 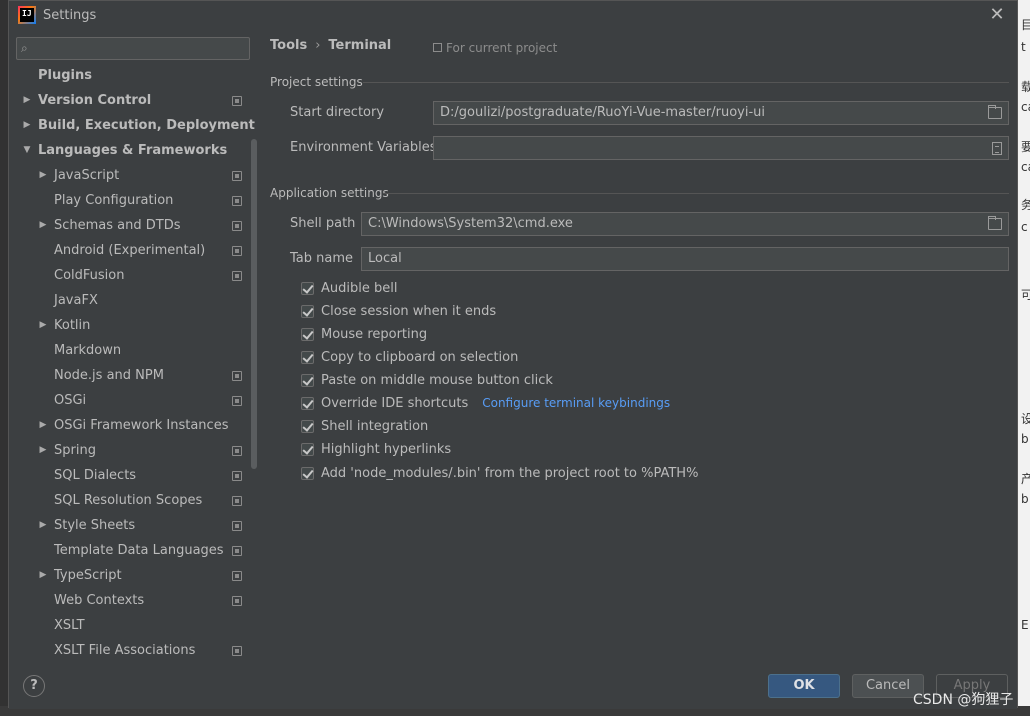 What do you see at coordinates (427, 380) in the screenshot?
I see `option-checkbox-row: Paste on middle mouse button click` at bounding box center [427, 380].